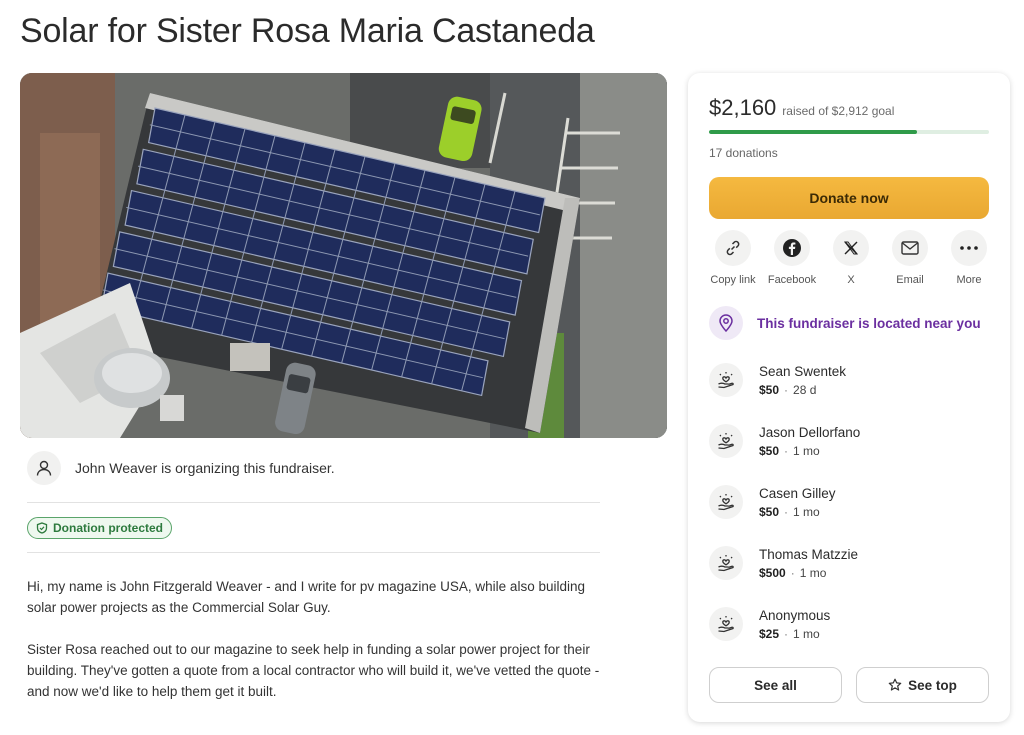  I want to click on share-copy-link: Copy link, so click(733, 258).